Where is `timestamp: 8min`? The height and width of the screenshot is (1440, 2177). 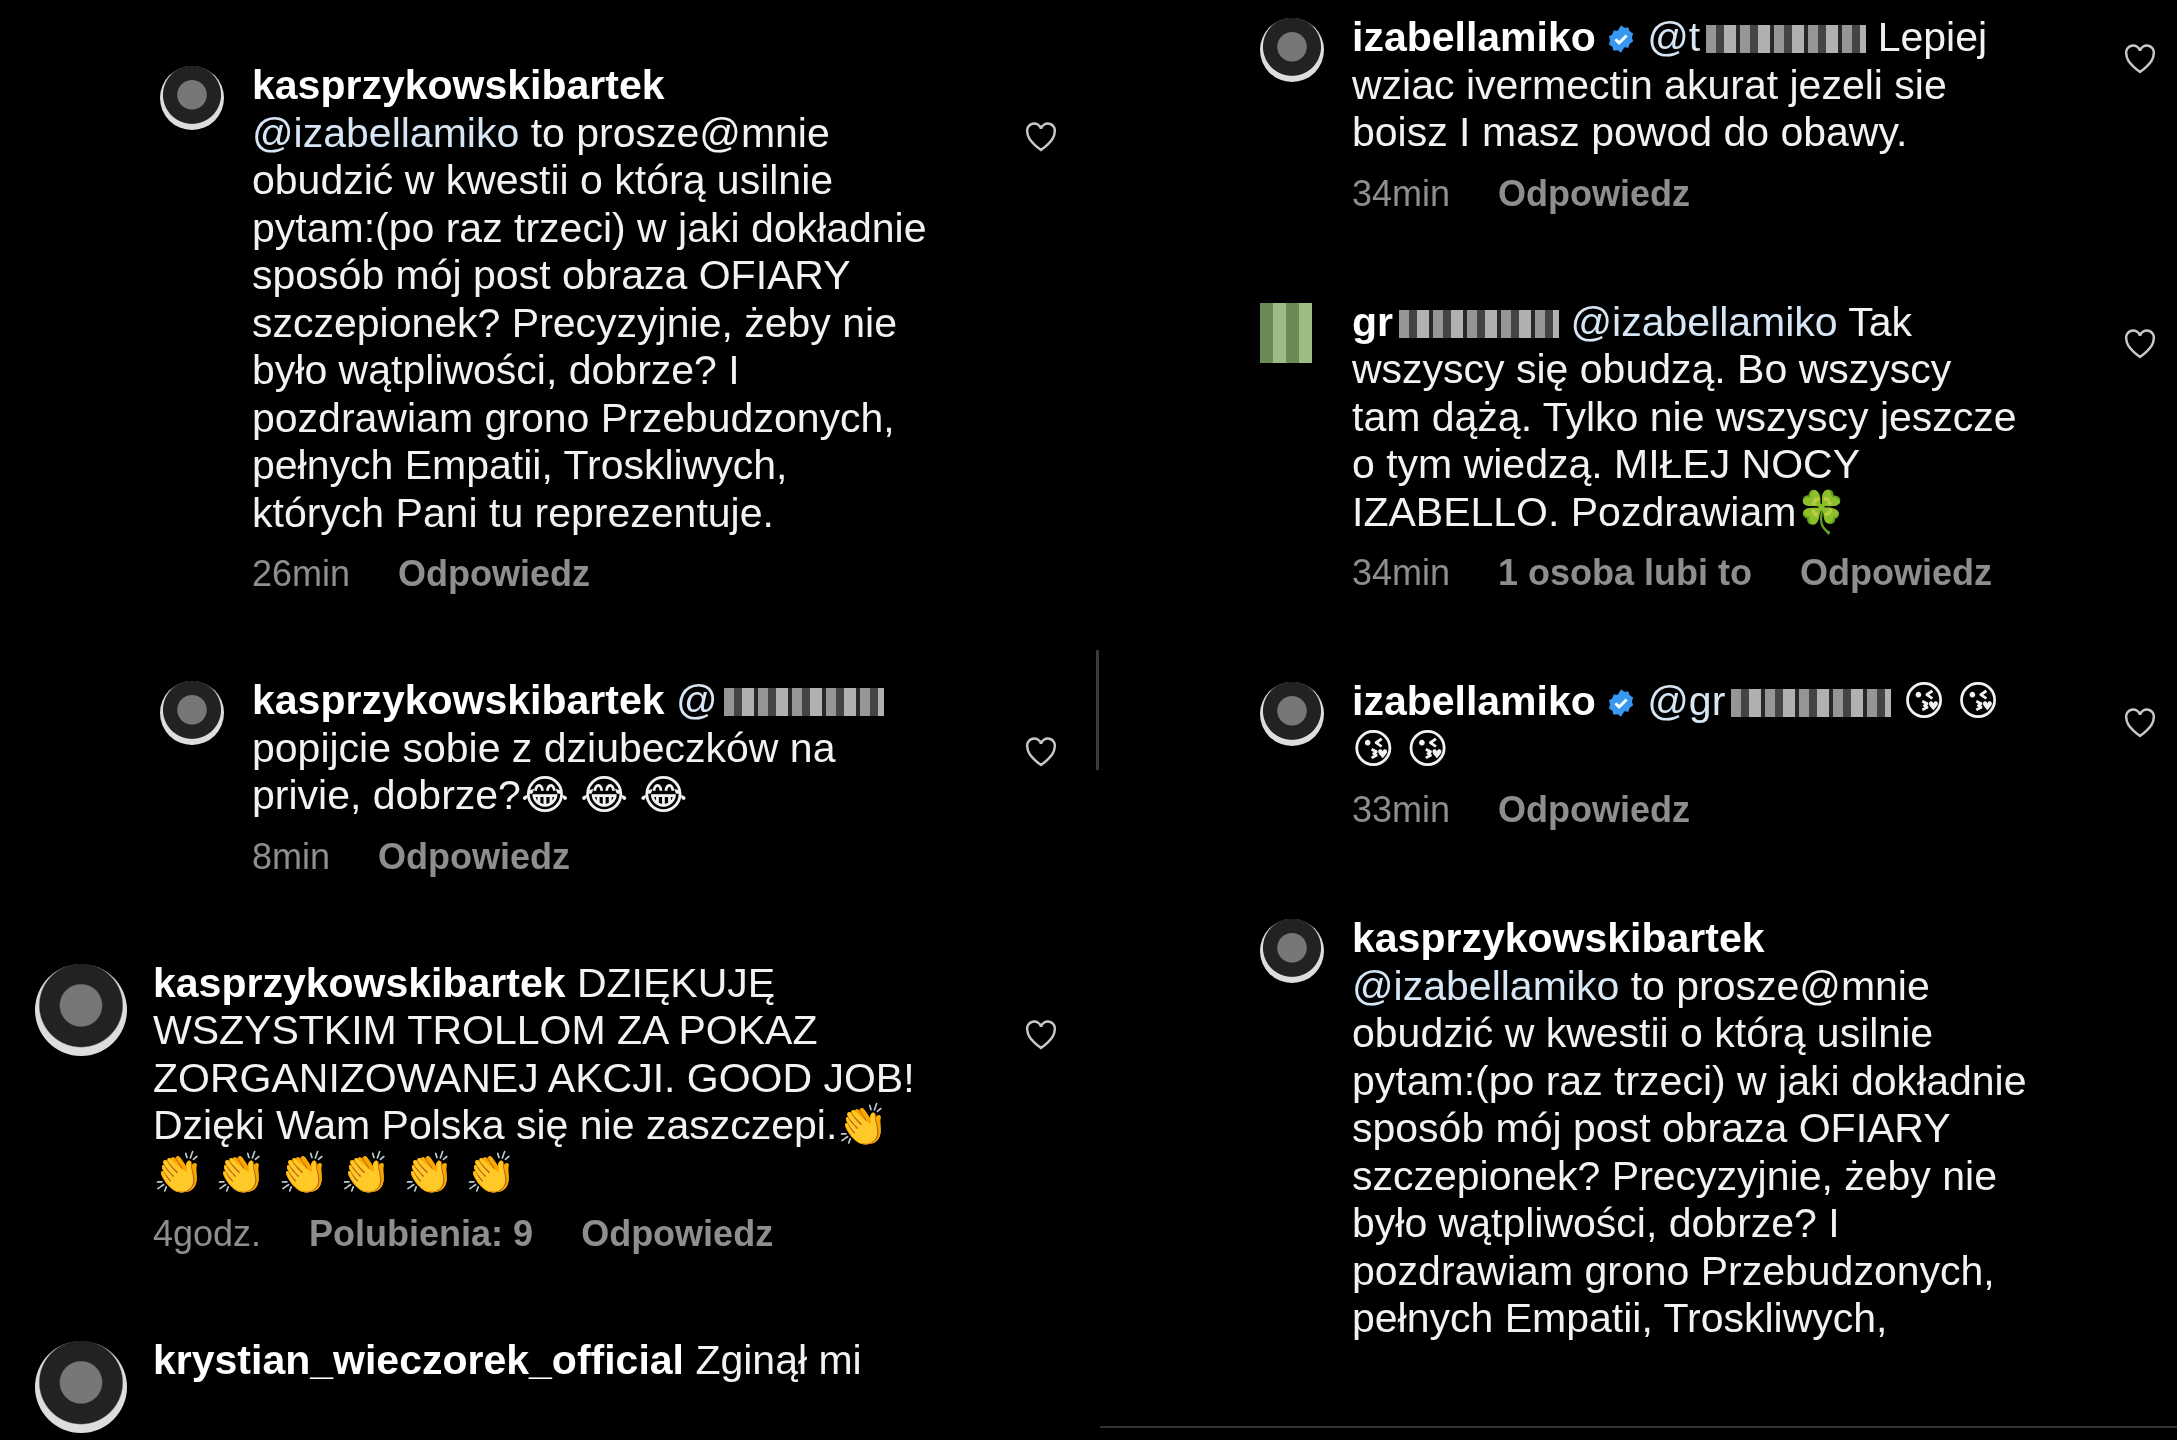 timestamp: 8min is located at coordinates (291, 856).